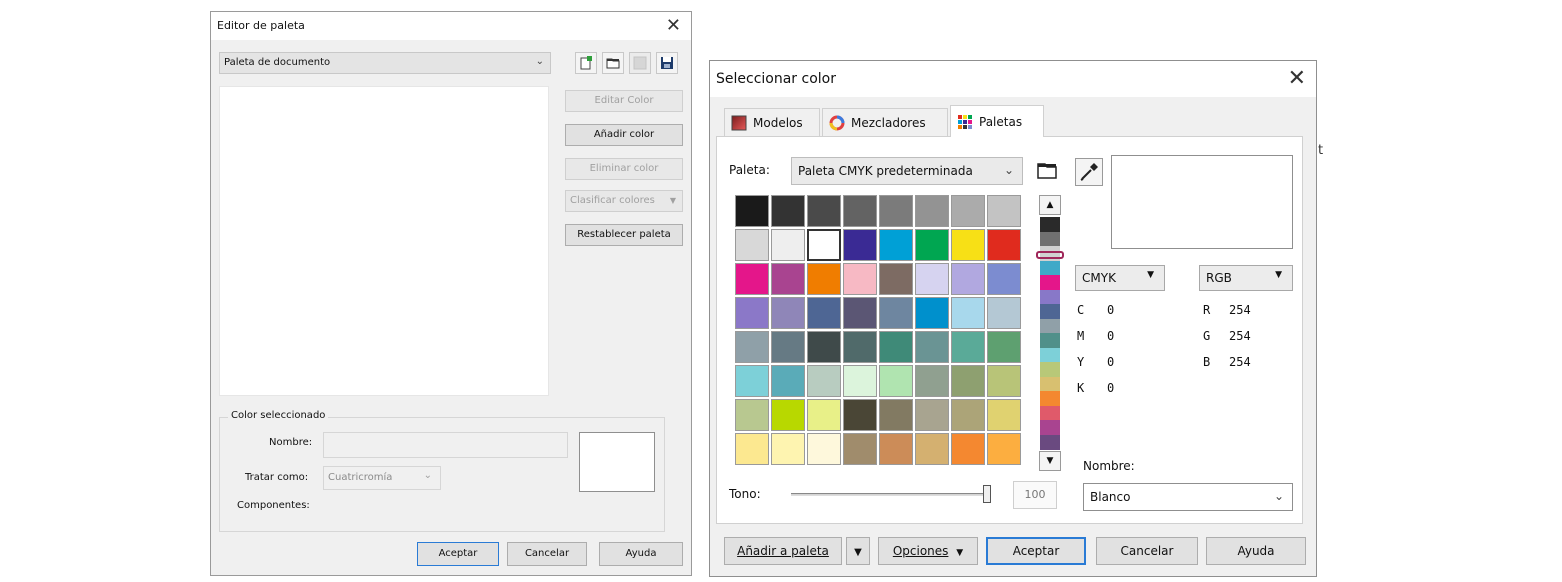 This screenshot has width=1562, height=582. Describe the element at coordinates (858, 551) in the screenshot. I see `add-to-palette-menu-button: ▼` at that location.